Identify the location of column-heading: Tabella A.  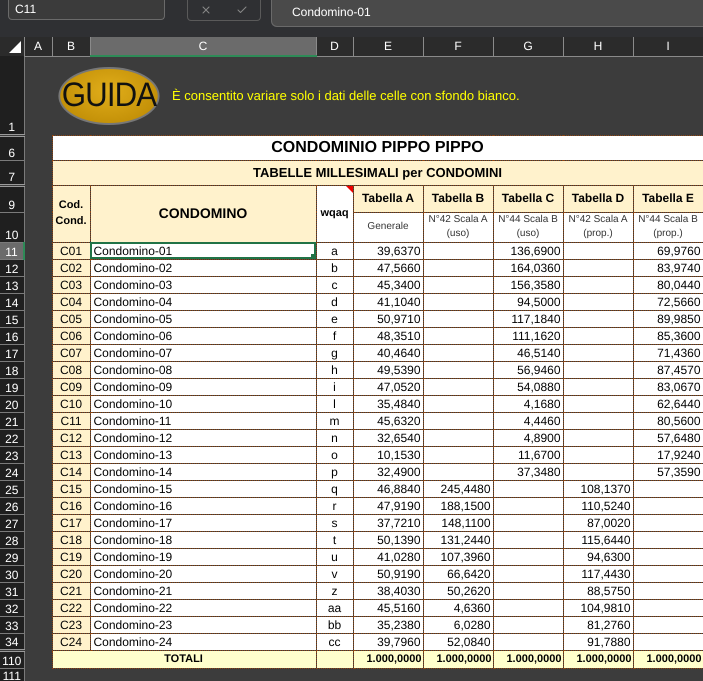
(388, 198).